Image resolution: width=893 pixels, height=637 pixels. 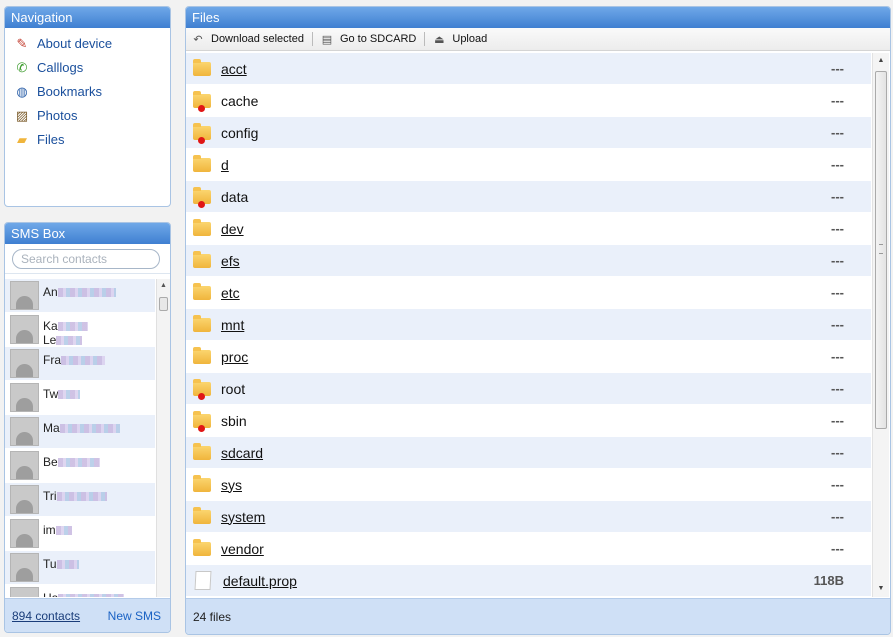 I want to click on nav-item-bookmarks: ◍ Bookmarks, so click(x=87, y=92).